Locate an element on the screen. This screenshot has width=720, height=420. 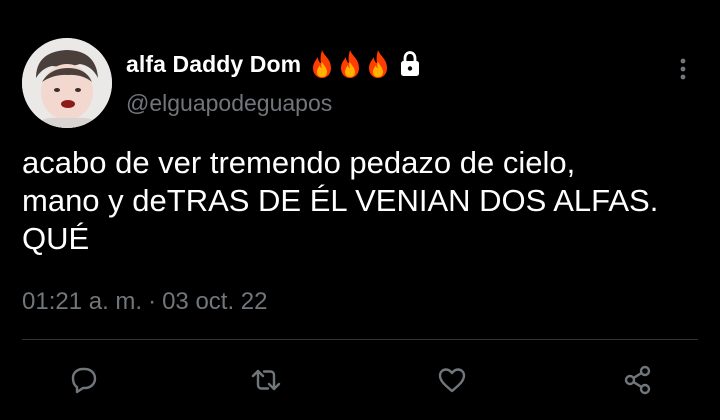
share-icon is located at coordinates (637, 380).